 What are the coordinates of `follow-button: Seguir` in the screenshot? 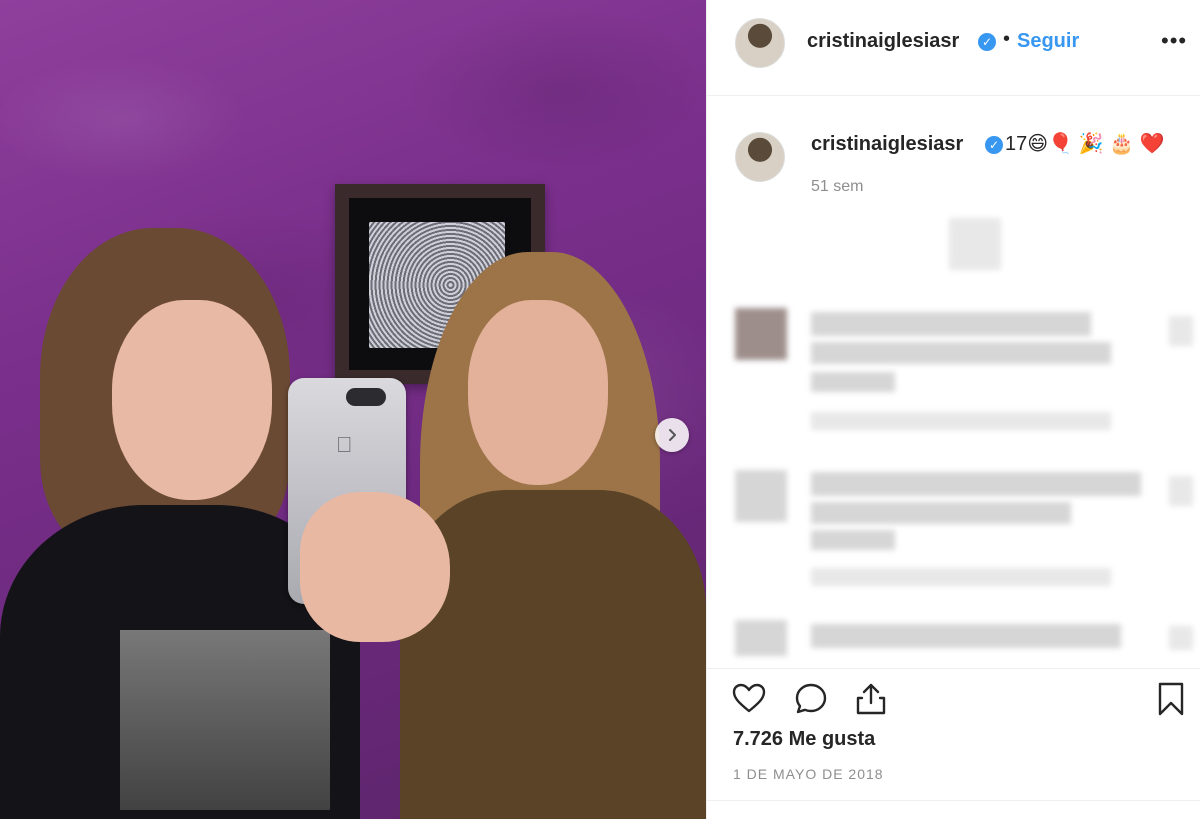 It's located at (1048, 41).